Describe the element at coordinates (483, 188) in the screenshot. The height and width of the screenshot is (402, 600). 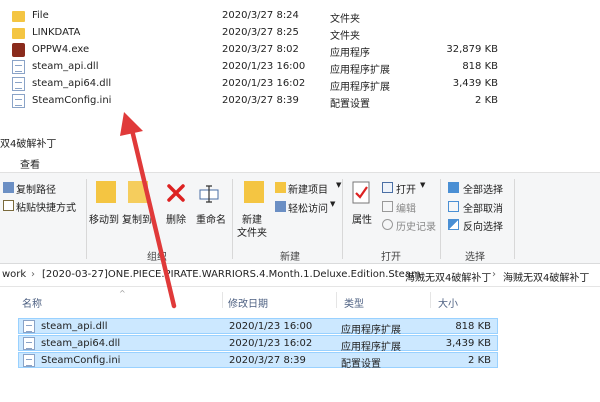
I see `select-all-button: 全部选择` at that location.